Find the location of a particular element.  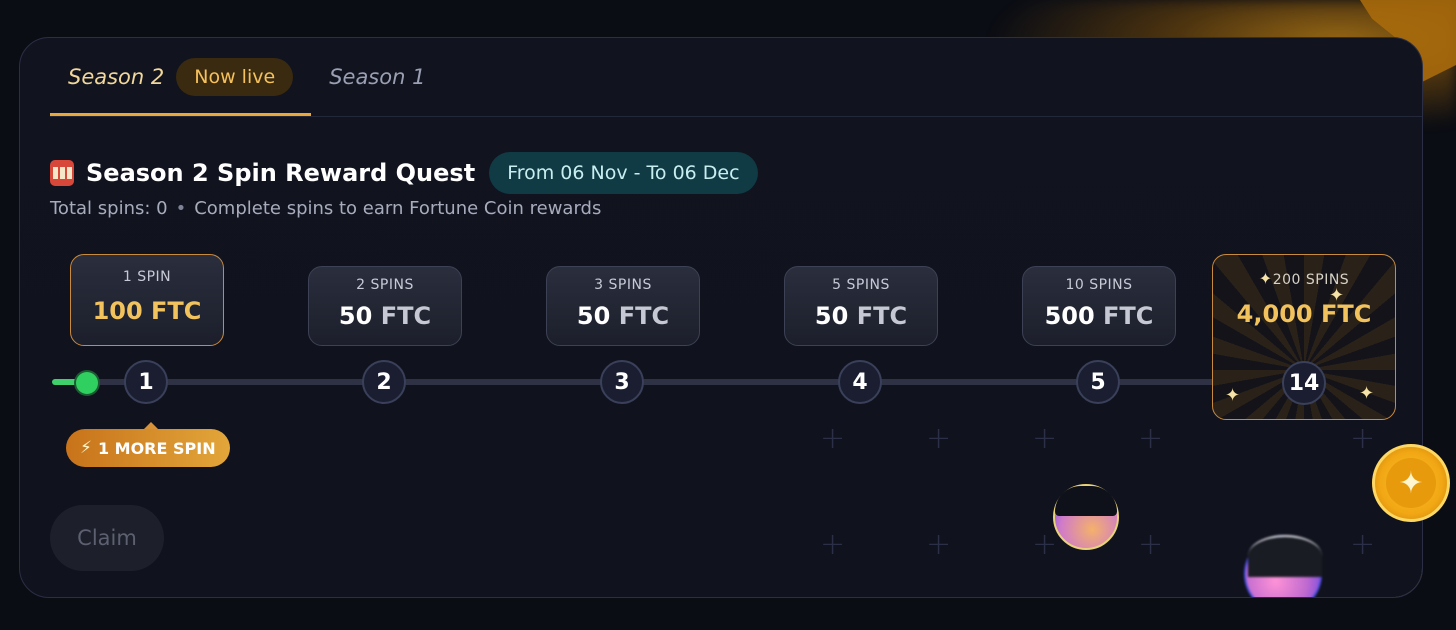

coin-icon: ✦ is located at coordinates (1411, 483).